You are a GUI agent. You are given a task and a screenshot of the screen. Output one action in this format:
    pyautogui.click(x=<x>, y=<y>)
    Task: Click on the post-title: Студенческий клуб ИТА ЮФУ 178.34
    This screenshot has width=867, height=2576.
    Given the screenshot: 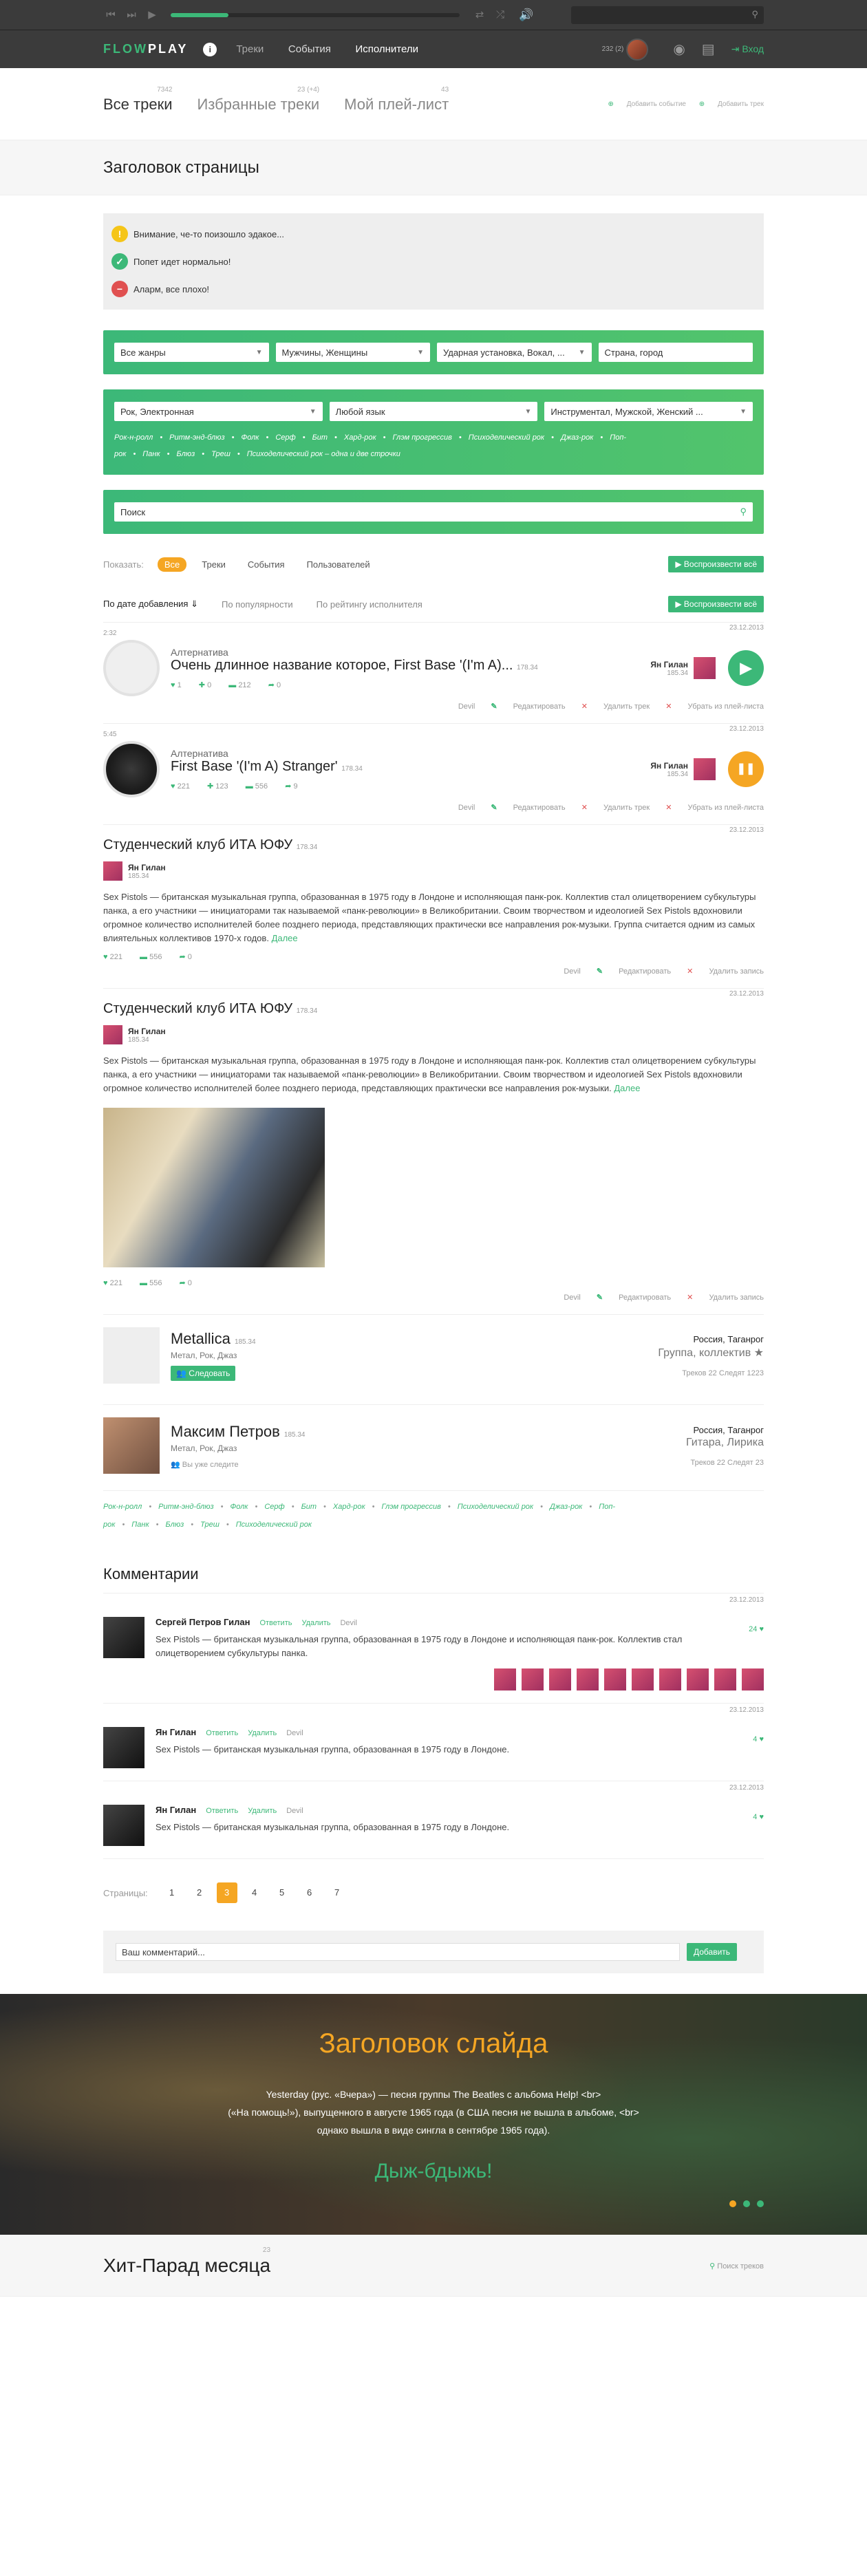 What is the action you would take?
    pyautogui.click(x=433, y=845)
    